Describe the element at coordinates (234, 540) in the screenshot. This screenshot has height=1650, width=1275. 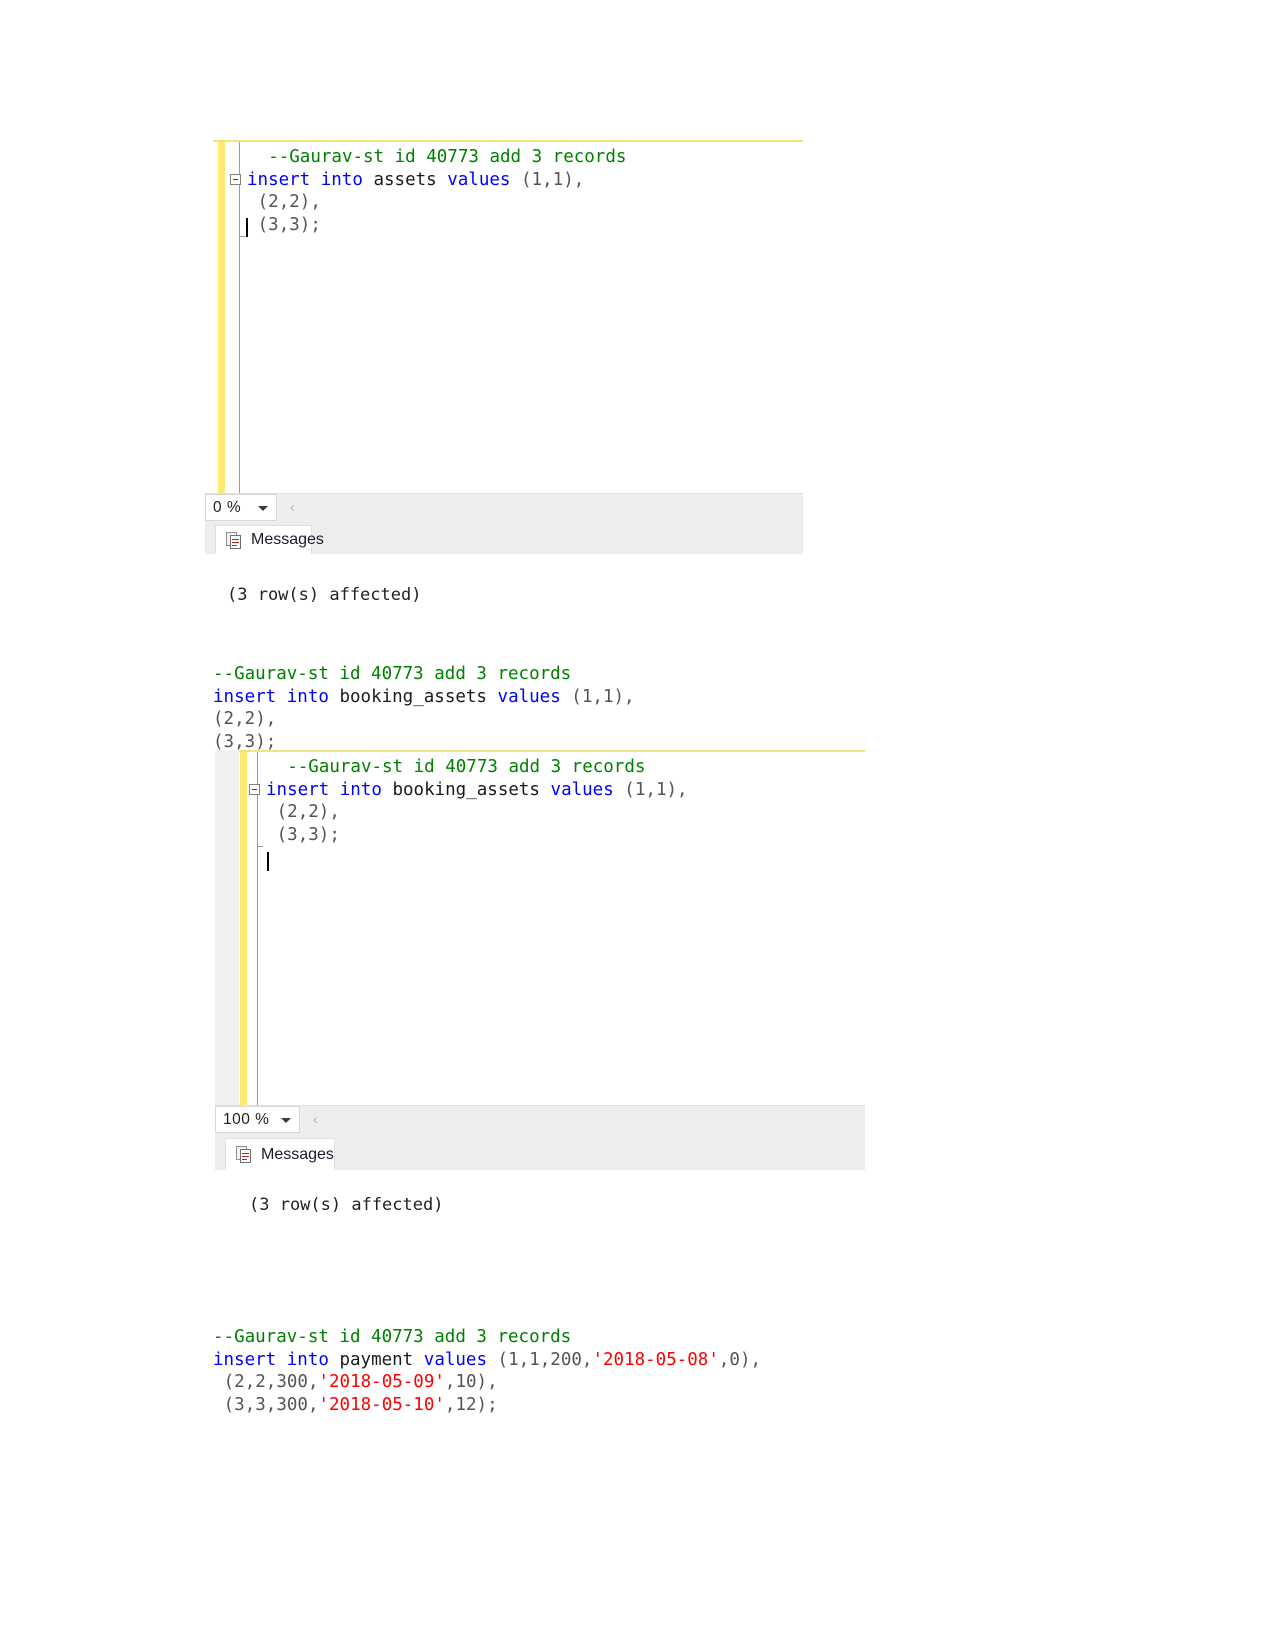
I see `messages-document-icon` at that location.